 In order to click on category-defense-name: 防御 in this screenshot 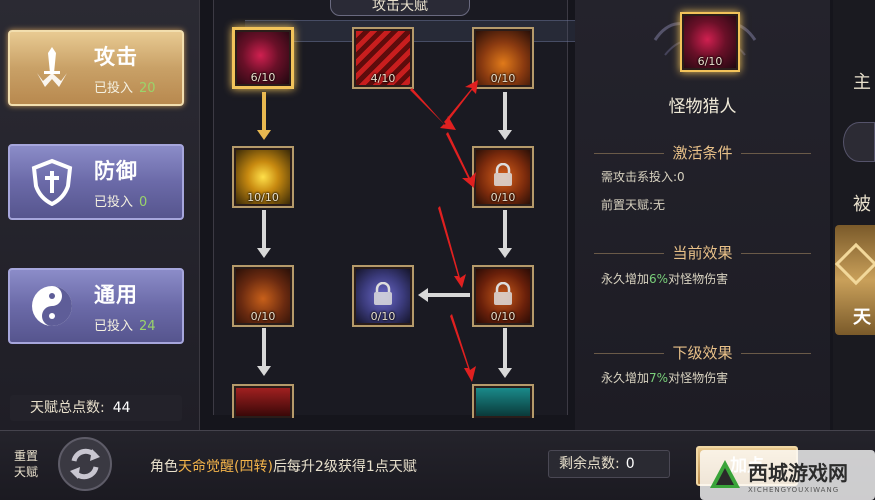, I will do `click(116, 170)`.